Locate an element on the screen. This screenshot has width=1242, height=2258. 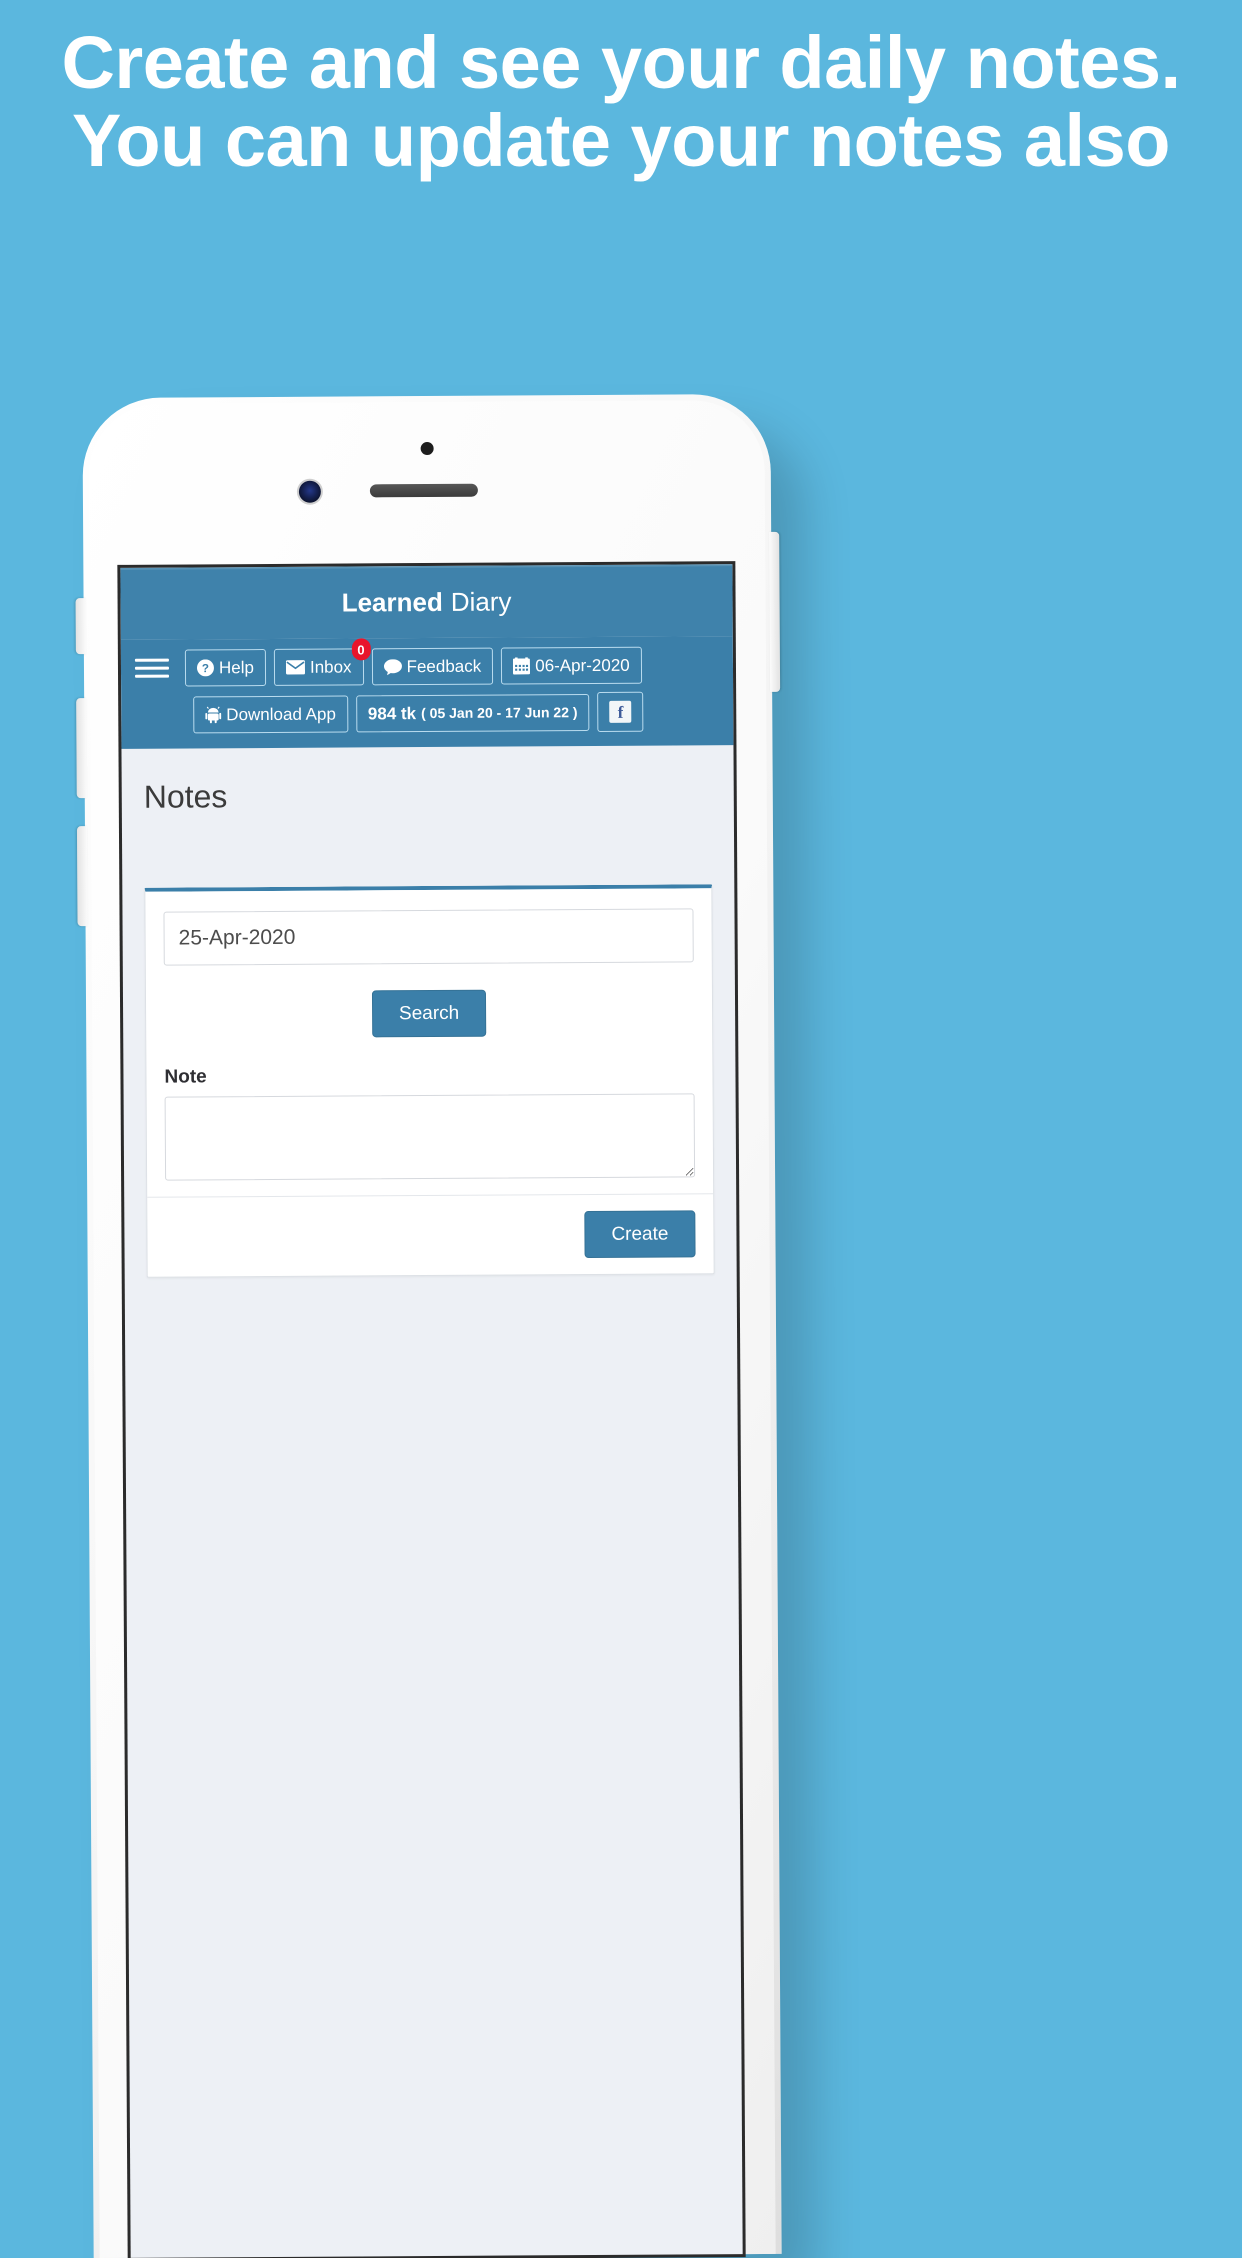
navbar-row-primary: ? Help Inbox 0 Feedback 06-Apr-2020 is located at coordinates (427, 662).